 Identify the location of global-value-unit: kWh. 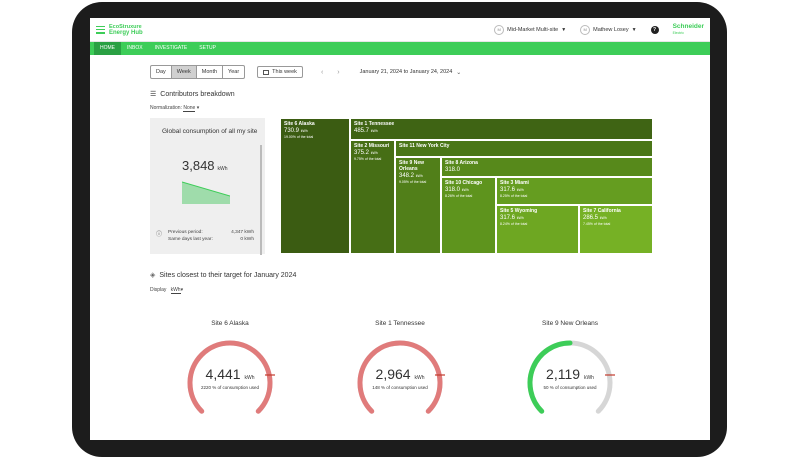
(222, 169).